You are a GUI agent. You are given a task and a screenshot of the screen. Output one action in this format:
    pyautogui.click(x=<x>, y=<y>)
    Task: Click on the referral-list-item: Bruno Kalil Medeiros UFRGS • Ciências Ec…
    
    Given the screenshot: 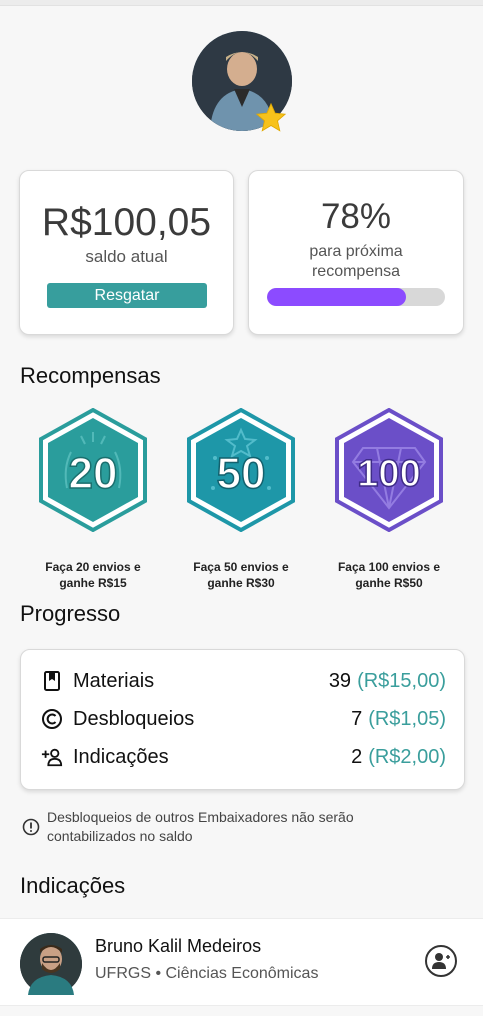 What is the action you would take?
    pyautogui.click(x=241, y=962)
    